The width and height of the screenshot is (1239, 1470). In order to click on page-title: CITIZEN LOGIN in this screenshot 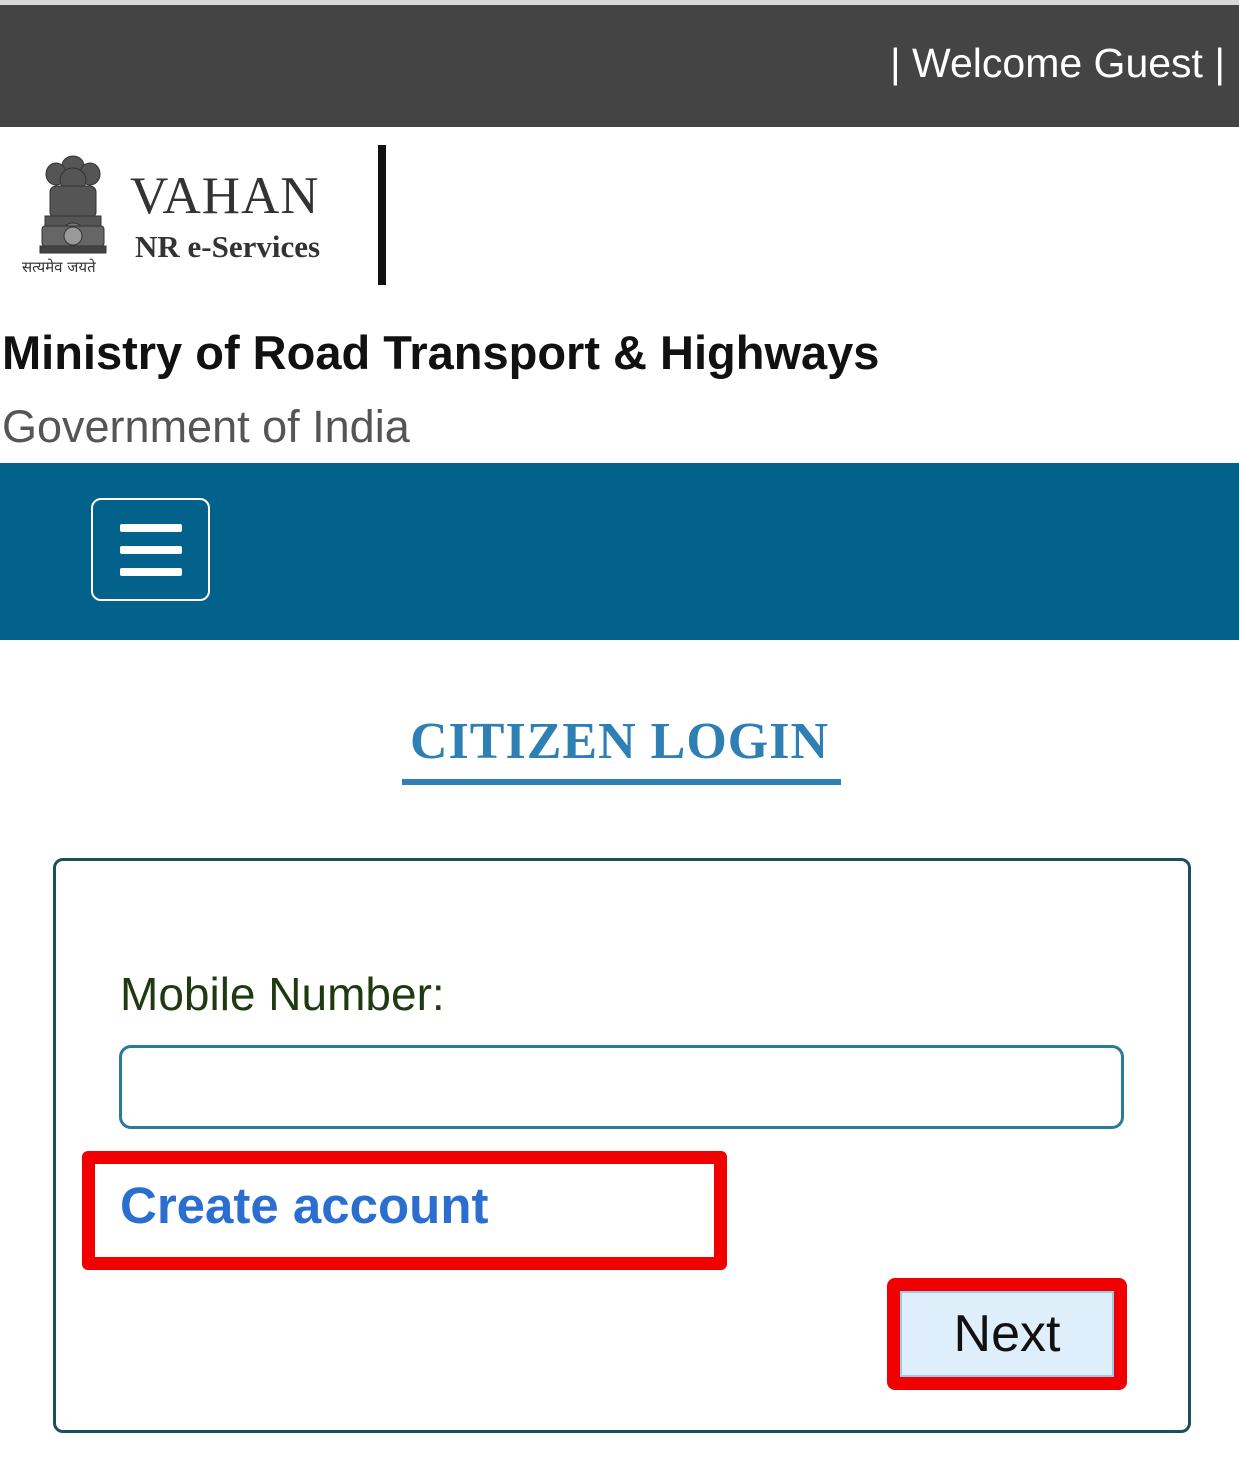, I will do `click(619, 741)`.